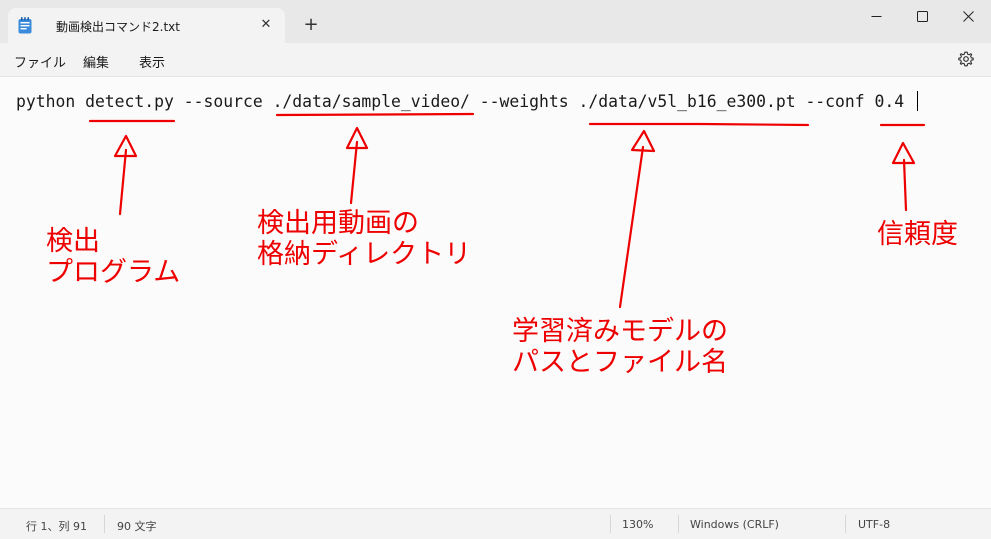 The width and height of the screenshot is (991, 539). I want to click on minimize-button, so click(876, 16).